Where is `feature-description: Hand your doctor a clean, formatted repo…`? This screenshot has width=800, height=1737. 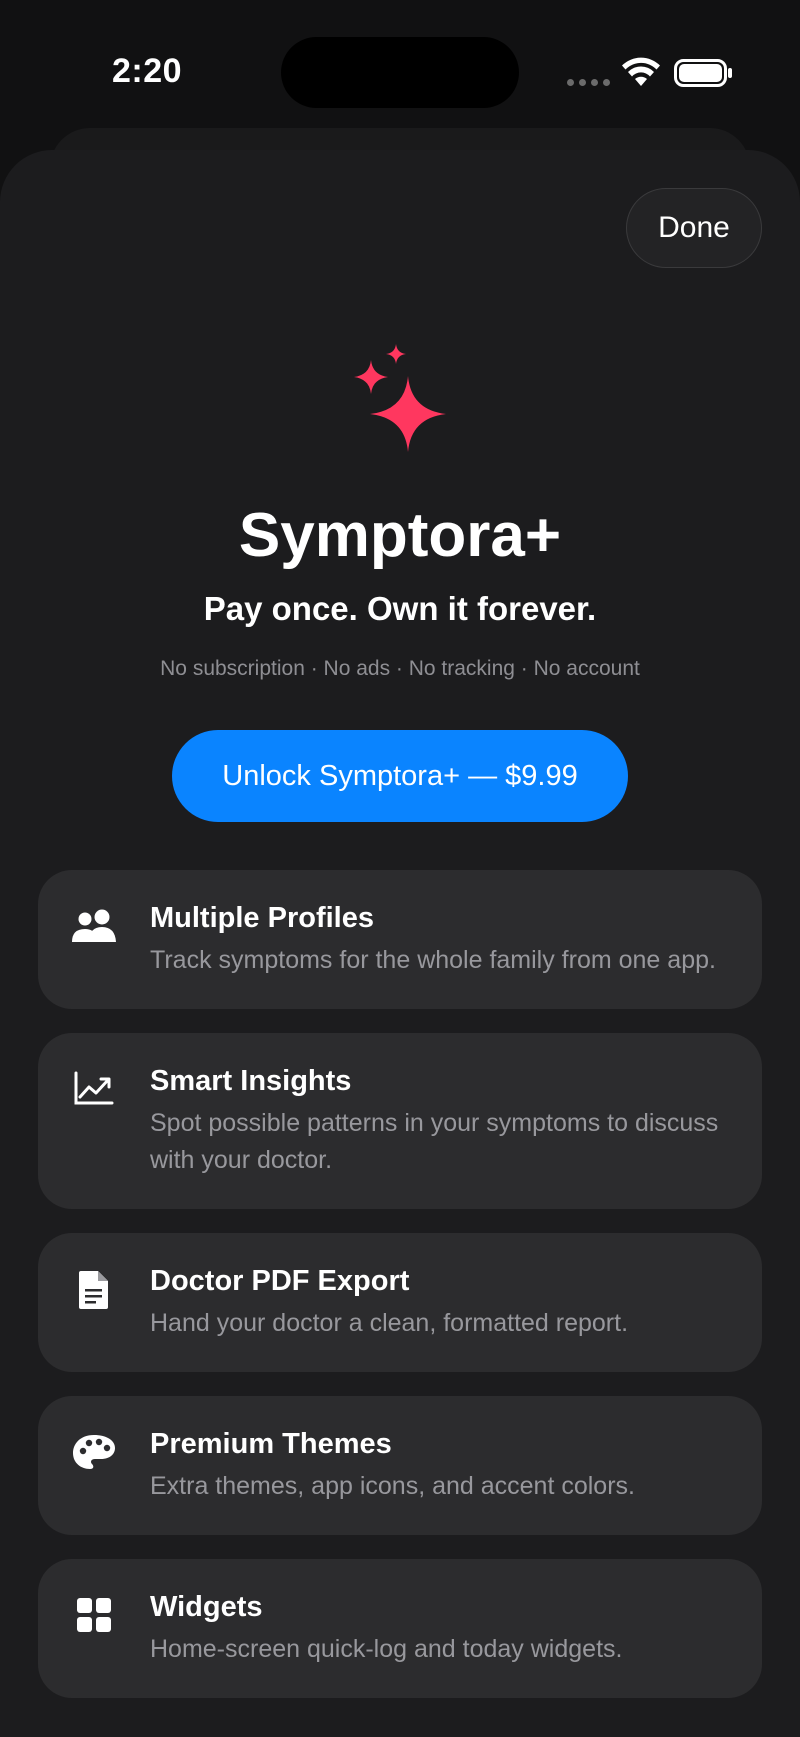 feature-description: Hand your doctor a clean, formatted repo… is located at coordinates (389, 1323).